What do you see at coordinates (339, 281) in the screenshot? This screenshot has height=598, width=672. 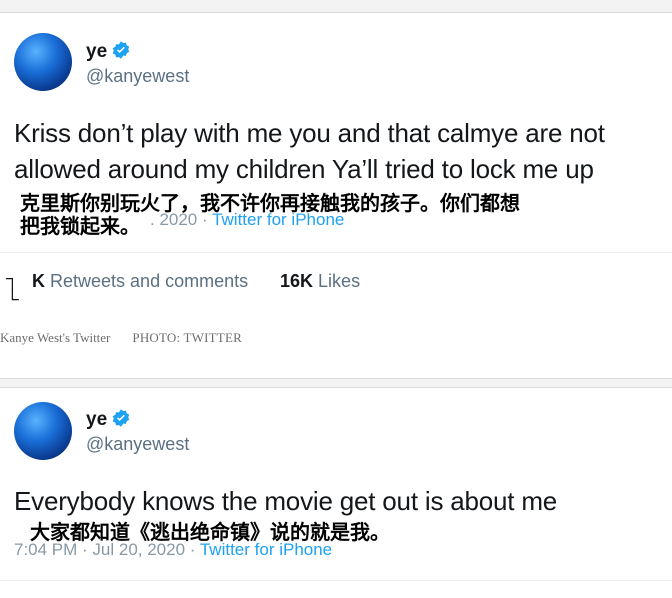 I see `likes-label: Likes` at bounding box center [339, 281].